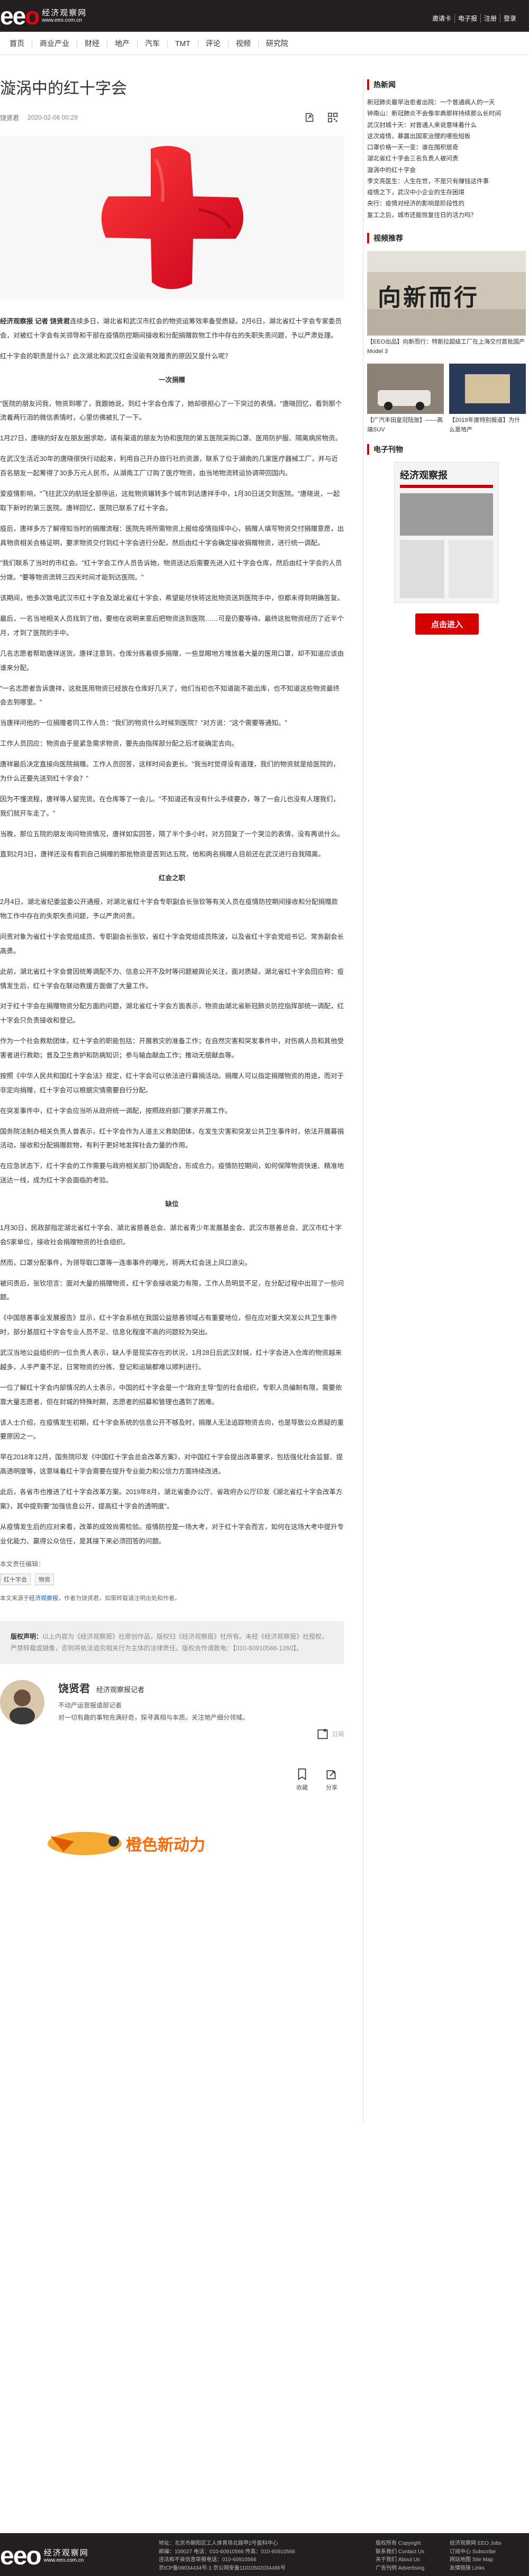 This screenshot has width=529, height=2576. What do you see at coordinates (447, 114) in the screenshot?
I see `hot-news-item: 钟南山：新冠肺炎不会像非典那样持续那么长时间` at bounding box center [447, 114].